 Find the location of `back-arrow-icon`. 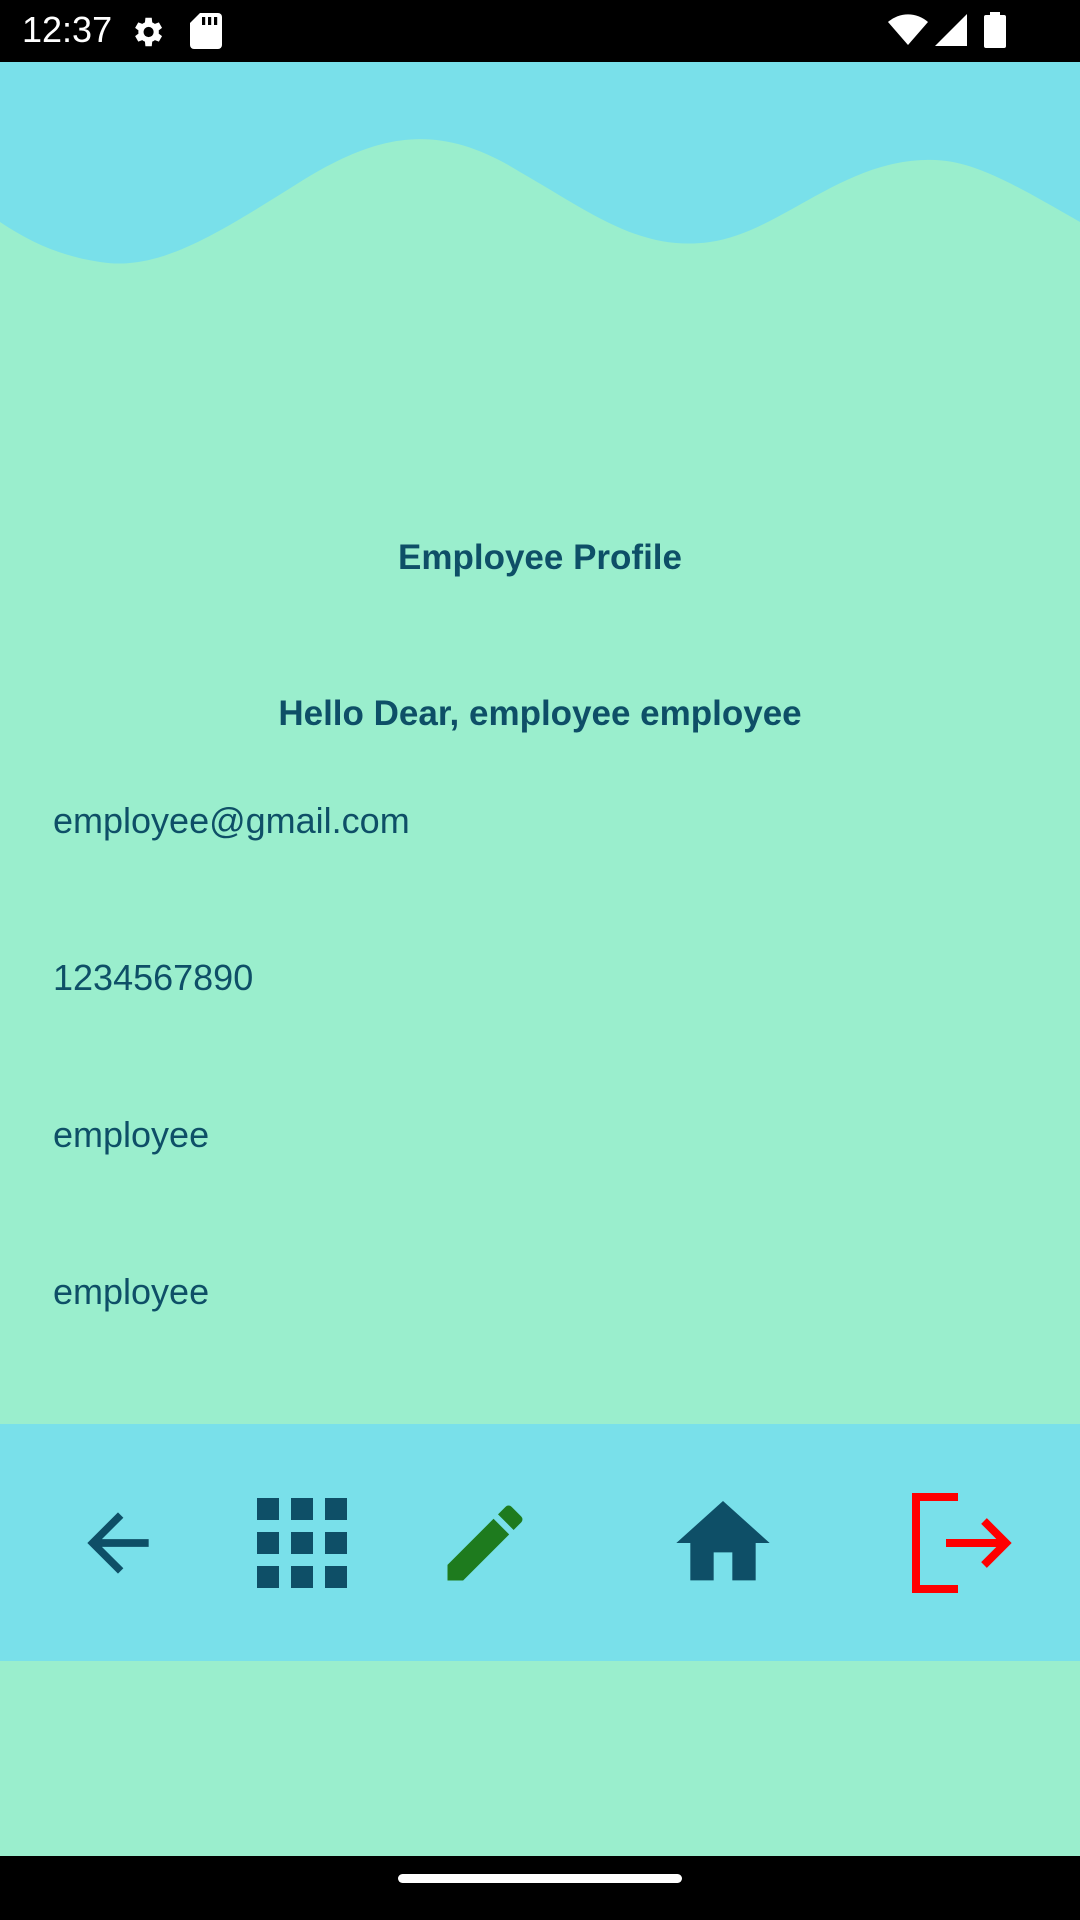

back-arrow-icon is located at coordinates (118, 1542).